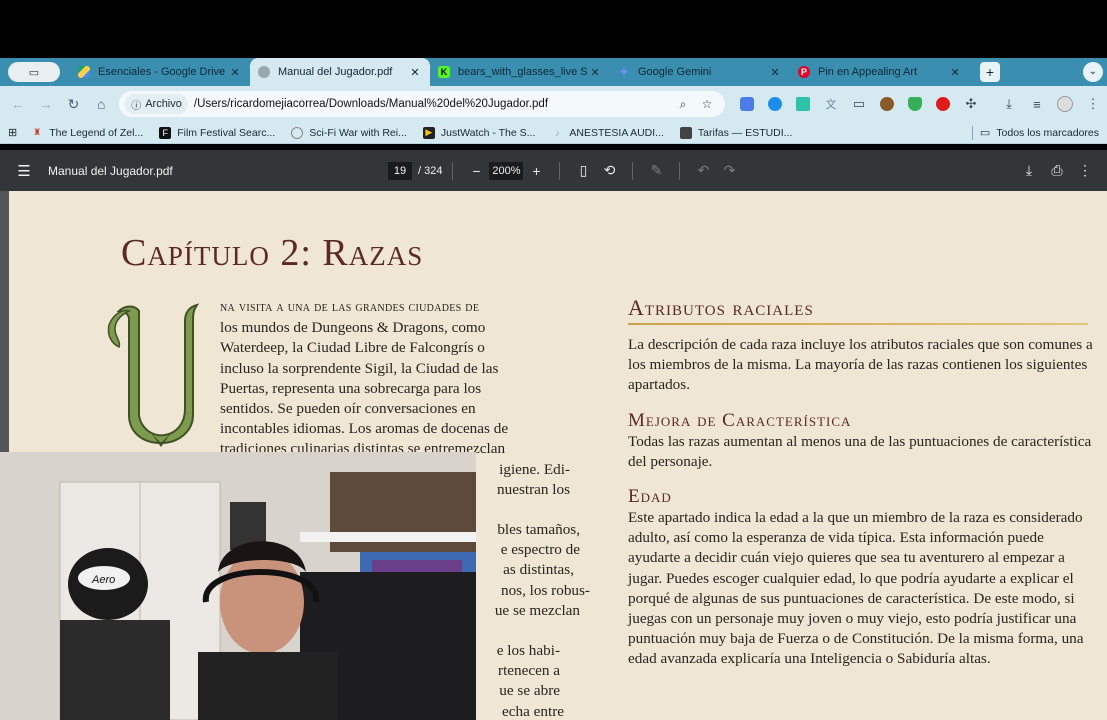  I want to click on zoom-in-button: +, so click(536, 171).